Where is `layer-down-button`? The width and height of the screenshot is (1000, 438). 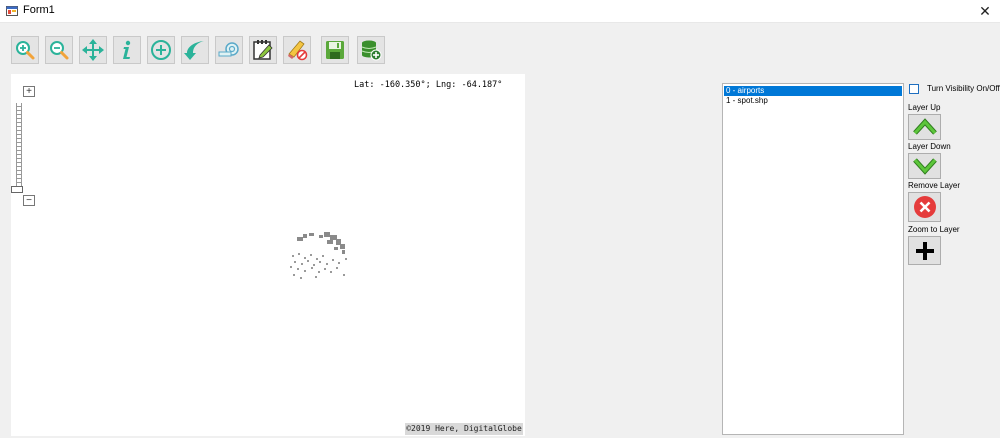 layer-down-button is located at coordinates (924, 166).